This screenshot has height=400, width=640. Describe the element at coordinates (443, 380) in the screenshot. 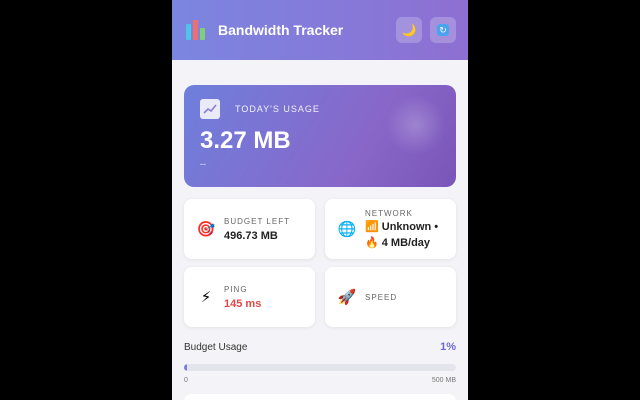

I see `budget-max-label: 500 MB` at that location.